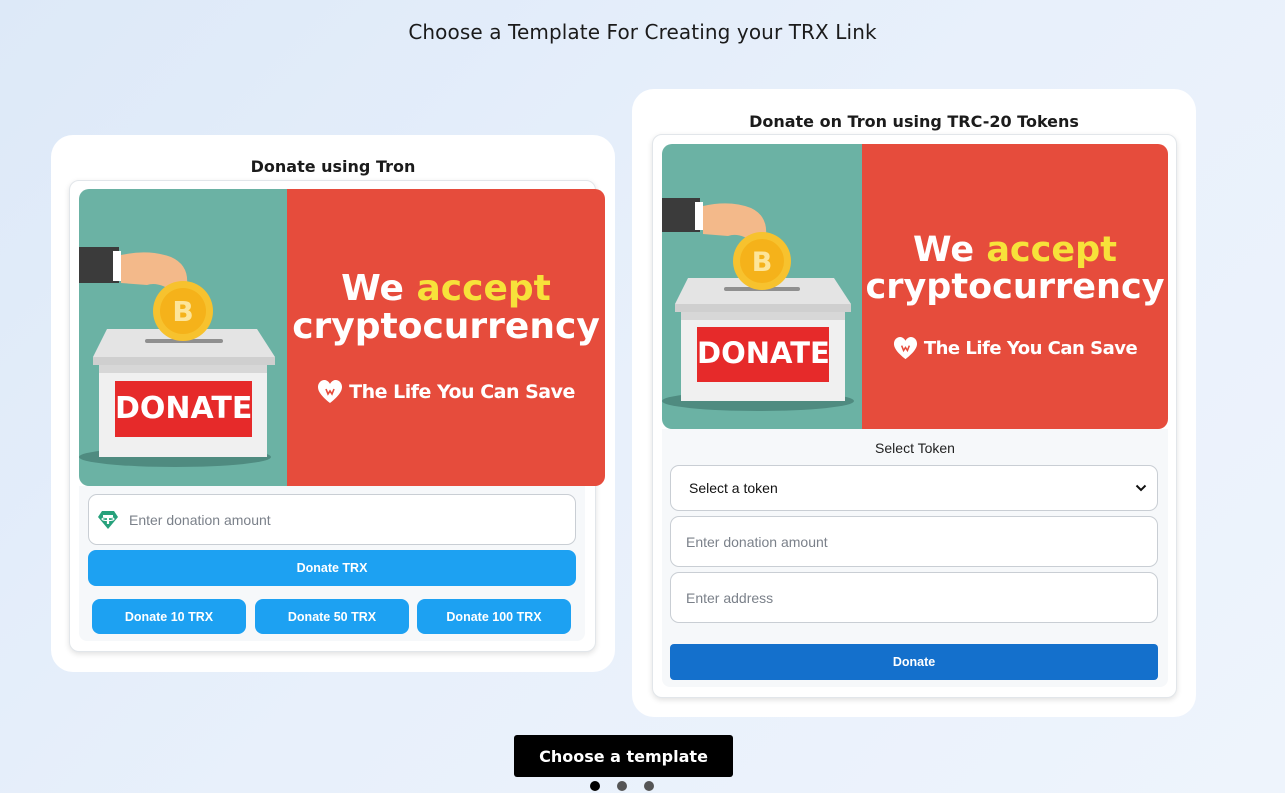 This screenshot has height=793, width=1285. Describe the element at coordinates (108, 519) in the screenshot. I see `tether-icon` at that location.